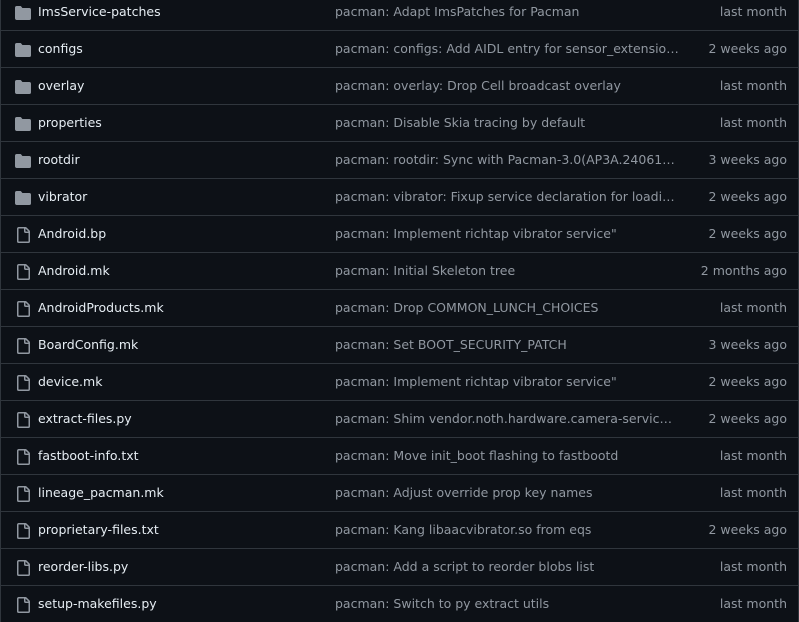  What do you see at coordinates (178, 12) in the screenshot?
I see `file-name-link: ImsService-patches` at bounding box center [178, 12].